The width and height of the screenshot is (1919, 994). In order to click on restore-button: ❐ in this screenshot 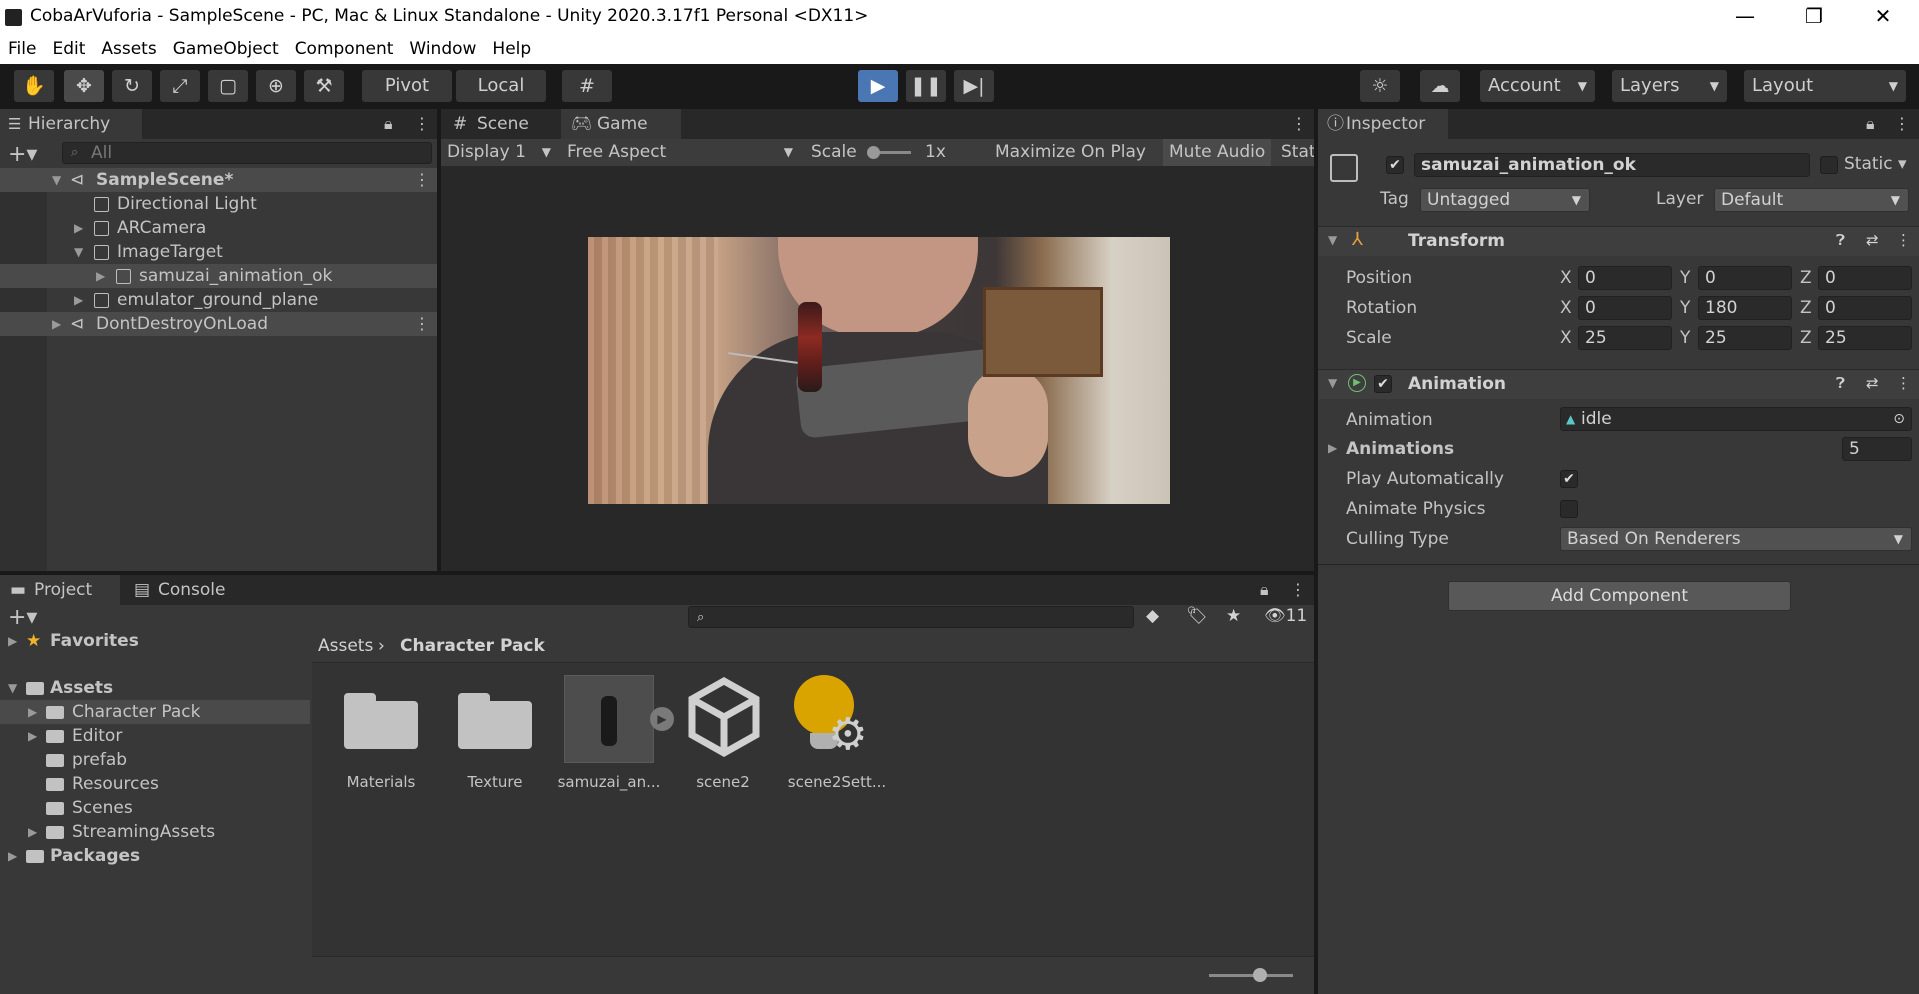, I will do `click(1814, 17)`.